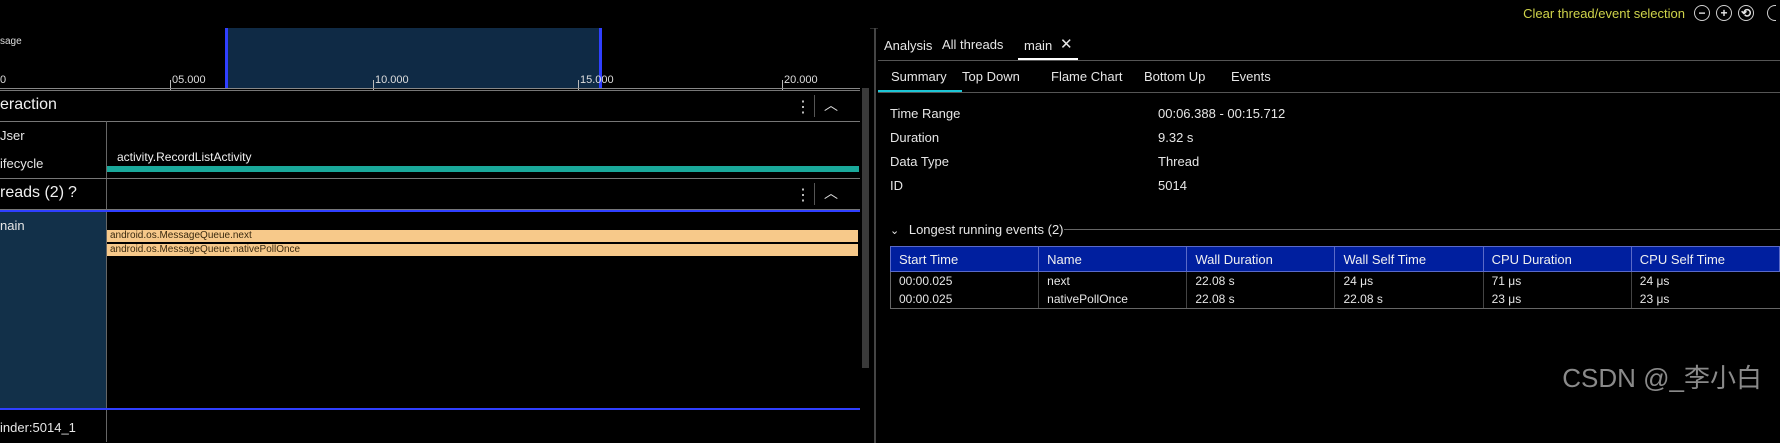  I want to click on ruler-label: sage, so click(11, 41).